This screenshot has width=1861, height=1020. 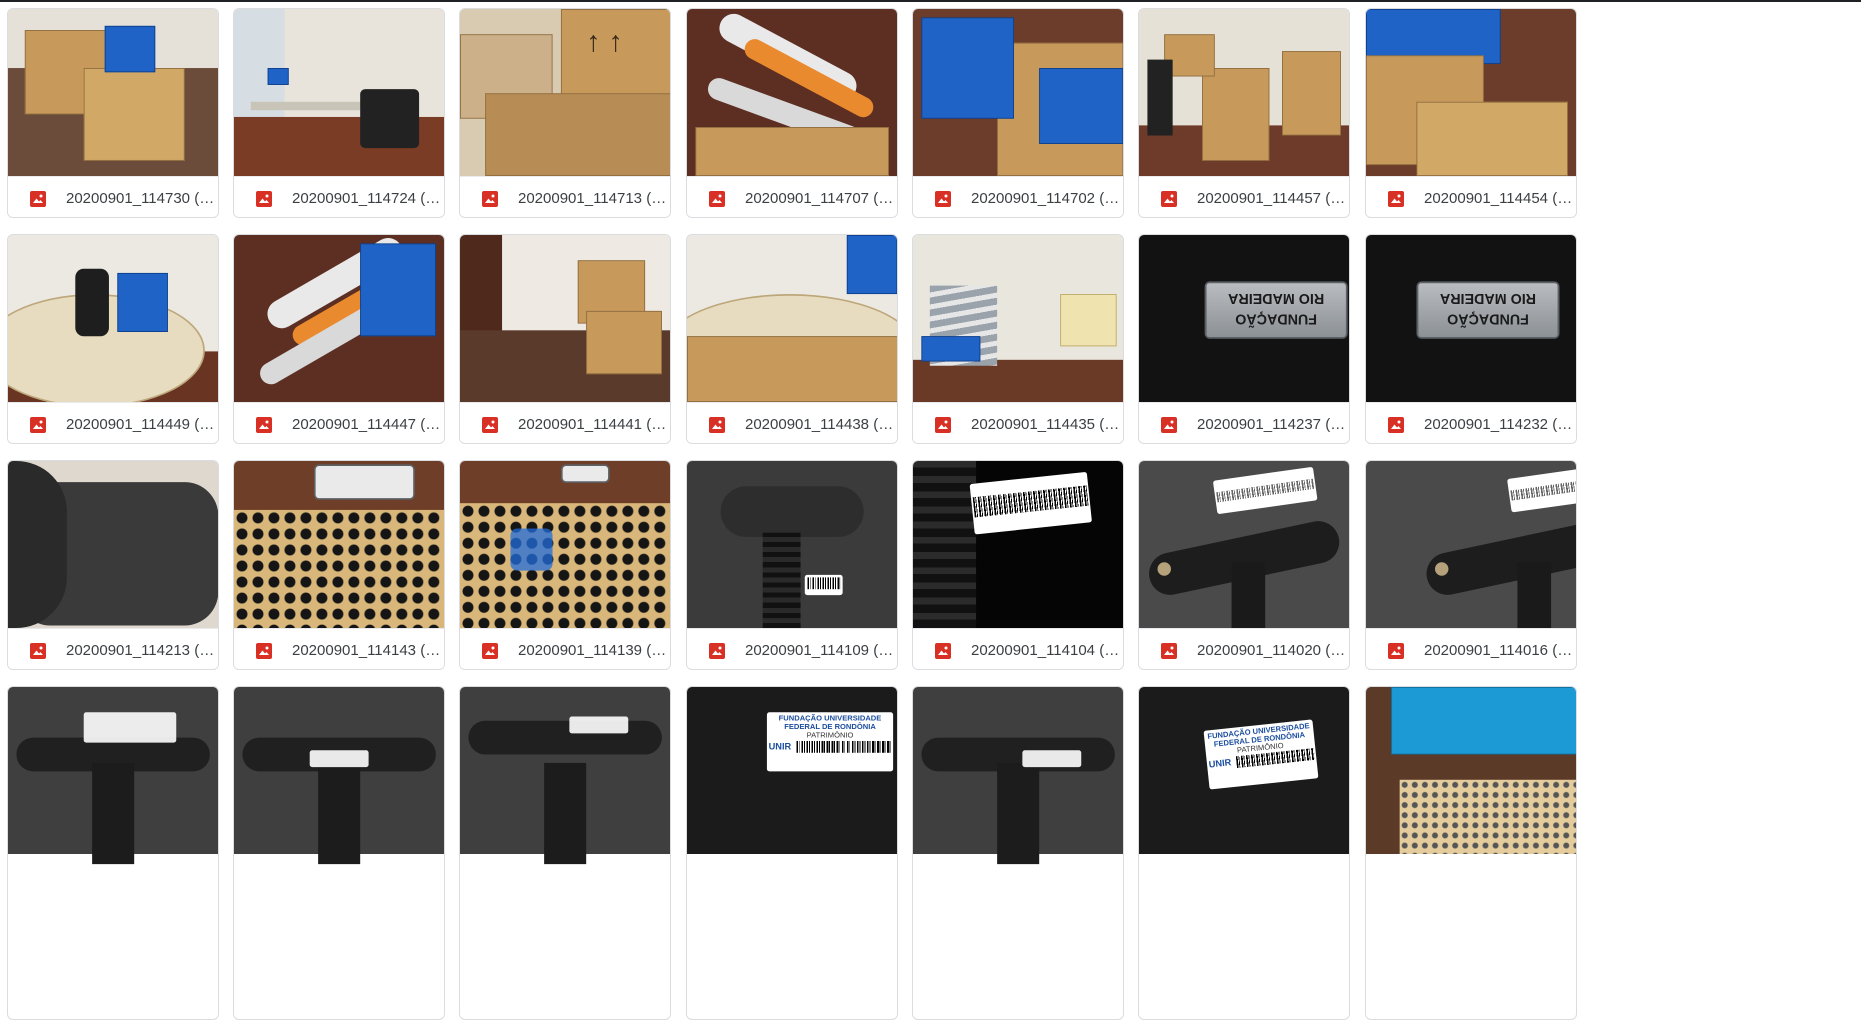 What do you see at coordinates (565, 92) in the screenshot?
I see `file-thumbnail: ↑ ↑` at bounding box center [565, 92].